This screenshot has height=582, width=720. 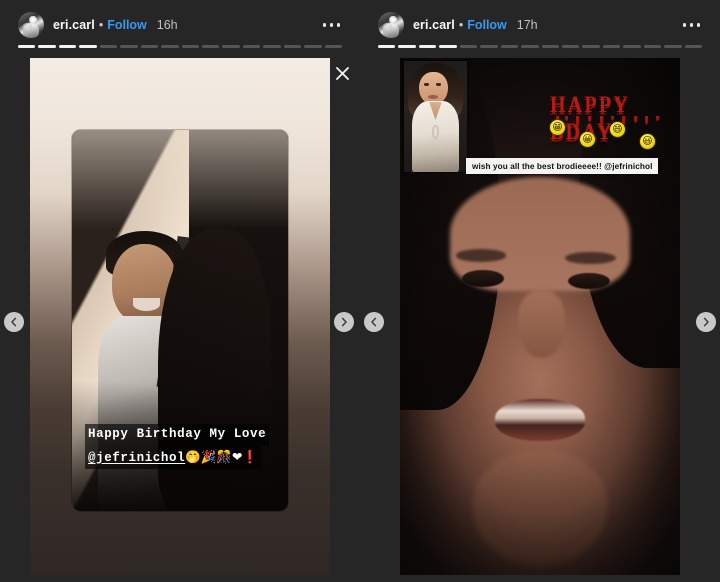 What do you see at coordinates (587, 139) in the screenshot?
I see `smiley-icon: 😀` at bounding box center [587, 139].